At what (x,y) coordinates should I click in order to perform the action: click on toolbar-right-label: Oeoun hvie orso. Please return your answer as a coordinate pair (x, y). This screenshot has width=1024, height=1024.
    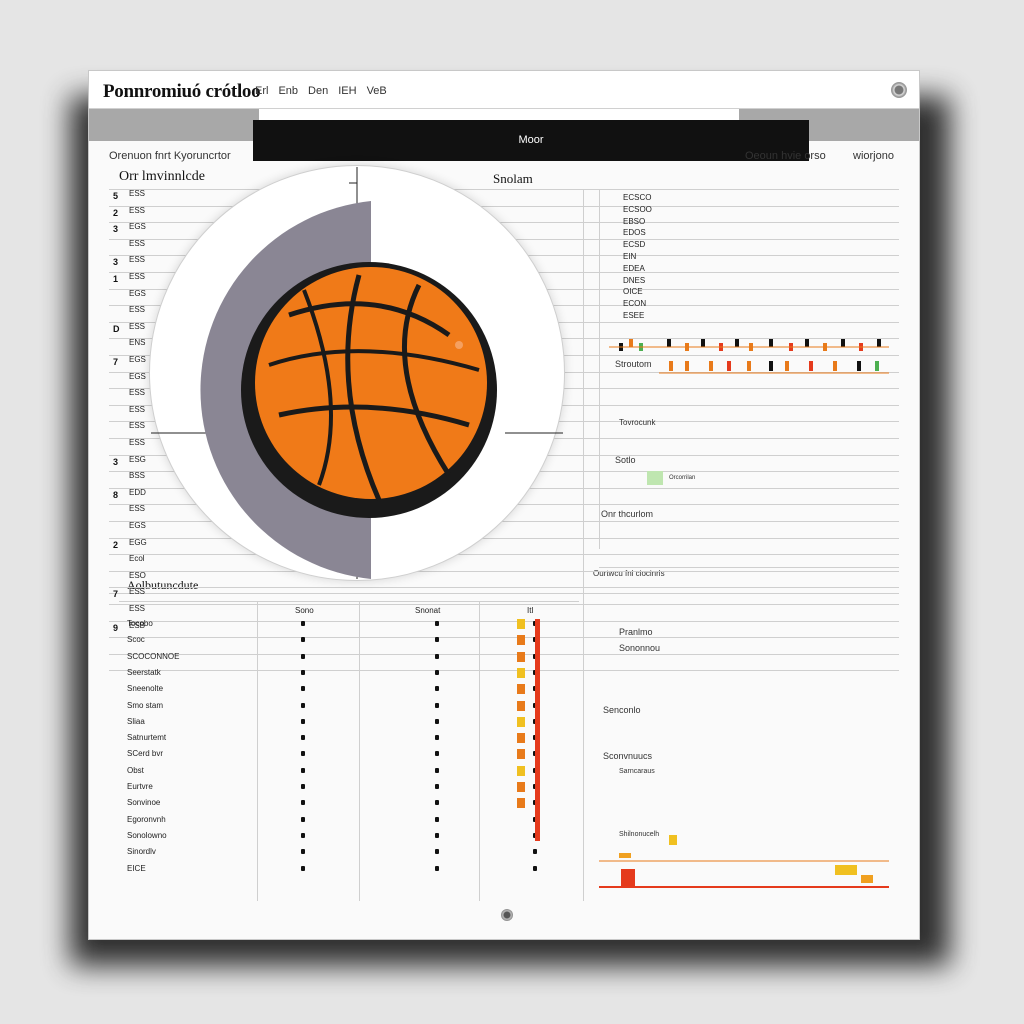
    Looking at the image, I should click on (785, 156).